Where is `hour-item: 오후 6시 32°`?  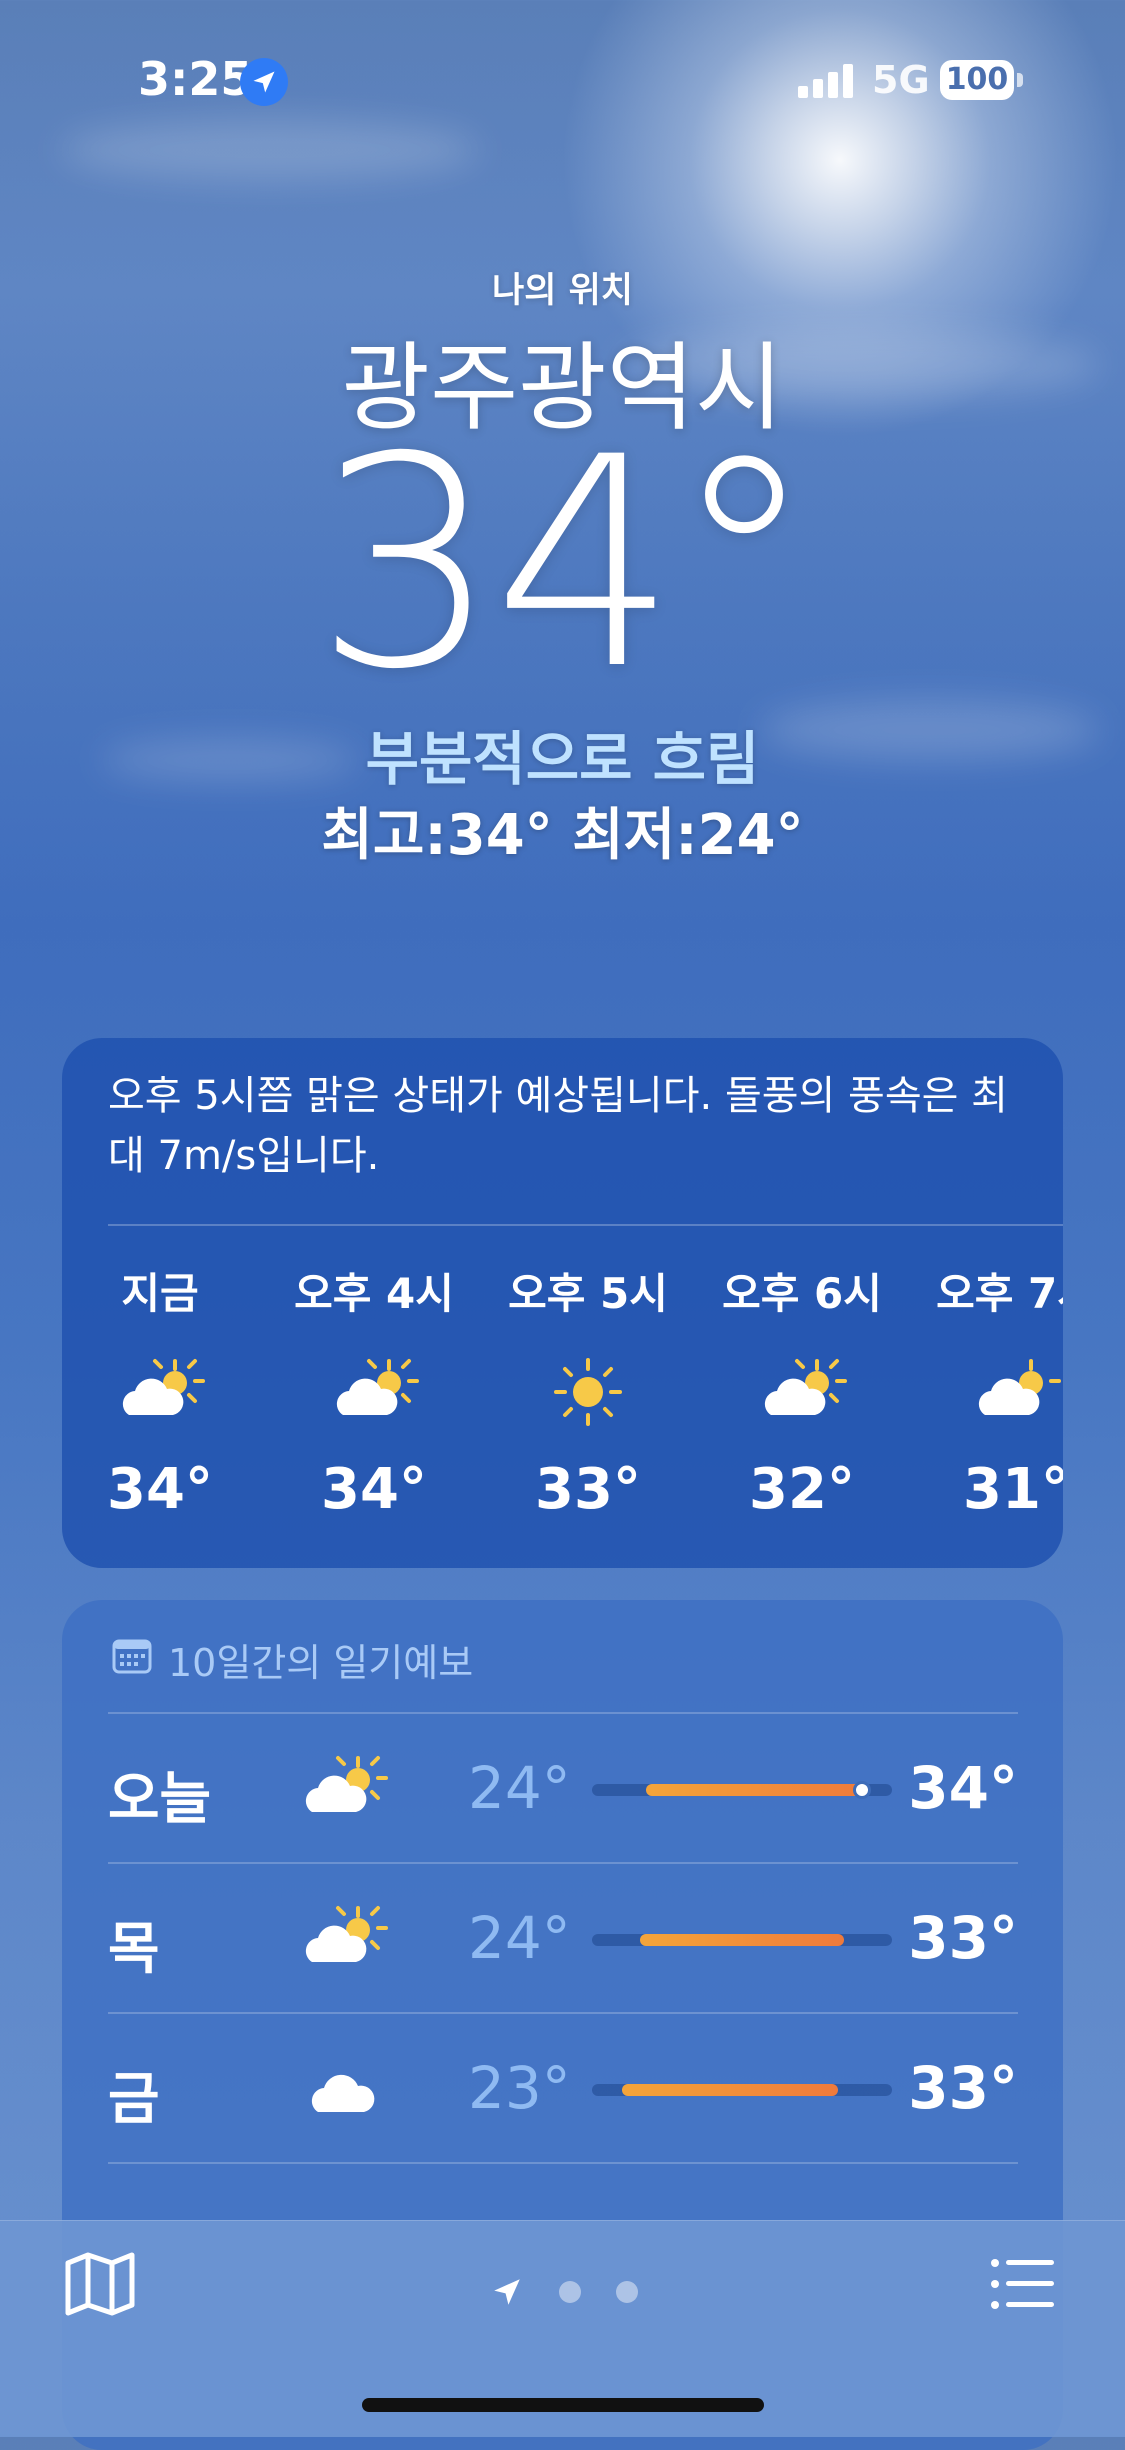 hour-item: 오후 6시 32° is located at coordinates (802, 1385).